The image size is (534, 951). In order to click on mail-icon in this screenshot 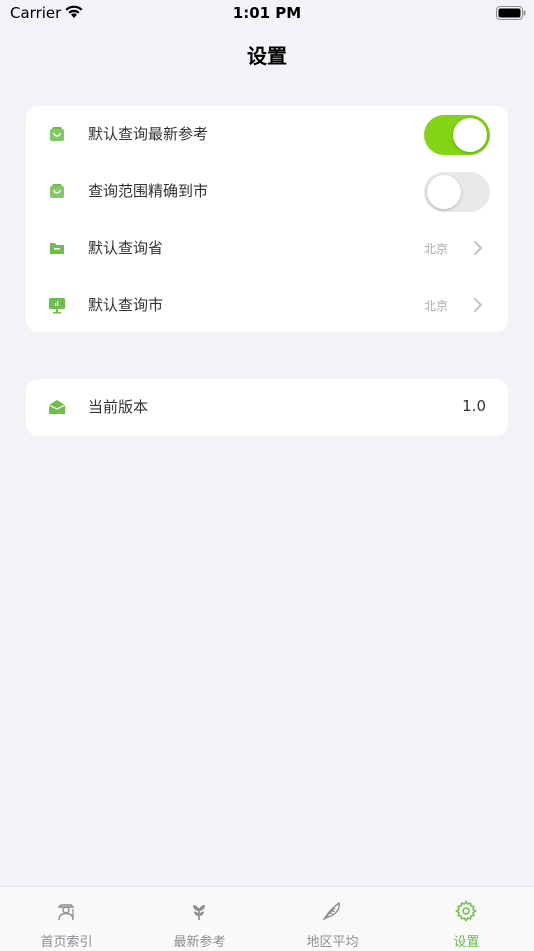, I will do `click(57, 407)`.